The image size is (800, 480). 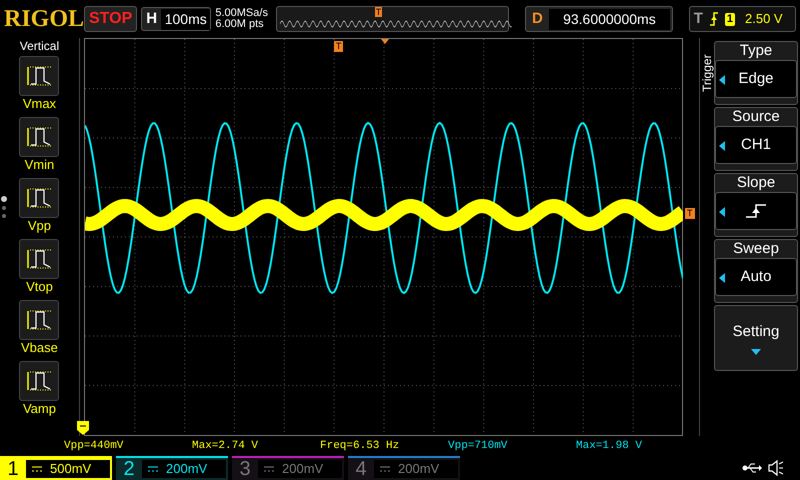 I want to click on trigger-level-marker: T, so click(x=690, y=213).